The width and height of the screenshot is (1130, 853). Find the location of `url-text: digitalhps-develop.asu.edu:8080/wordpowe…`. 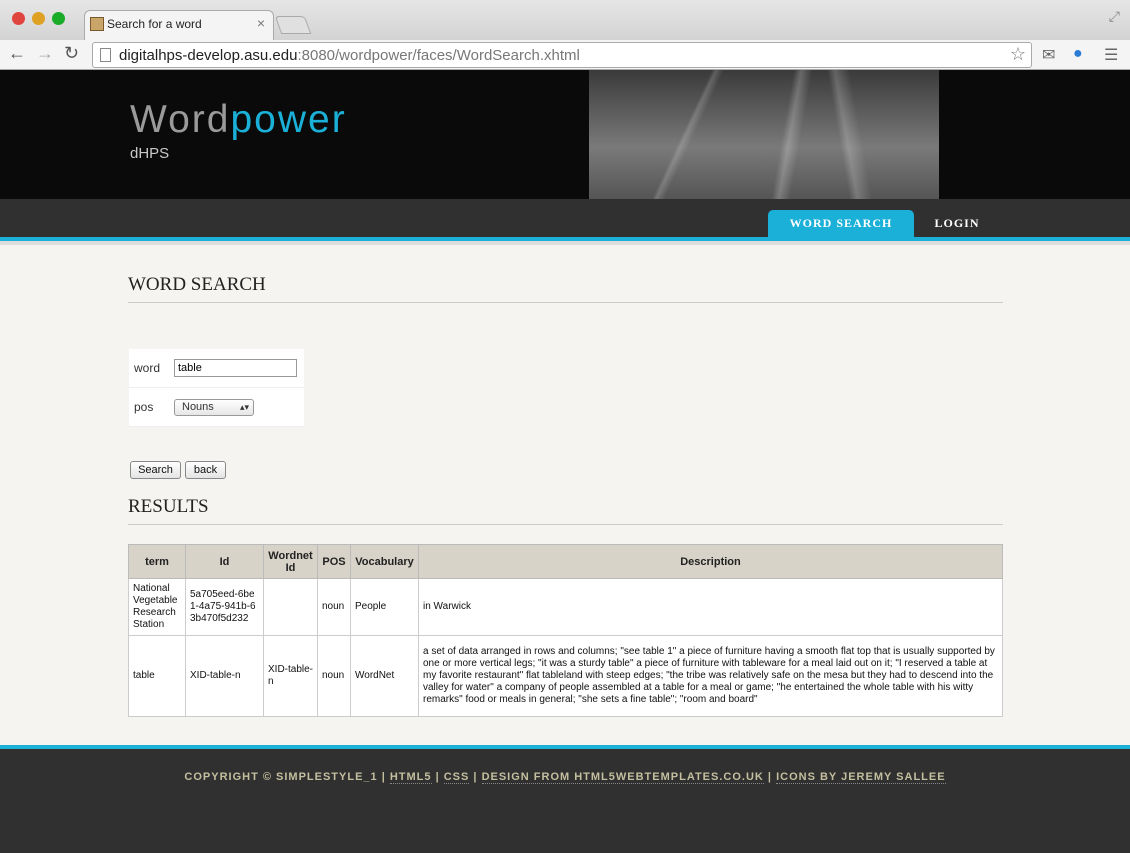

url-text: digitalhps-develop.asu.edu:8080/wordpowe… is located at coordinates (349, 55).